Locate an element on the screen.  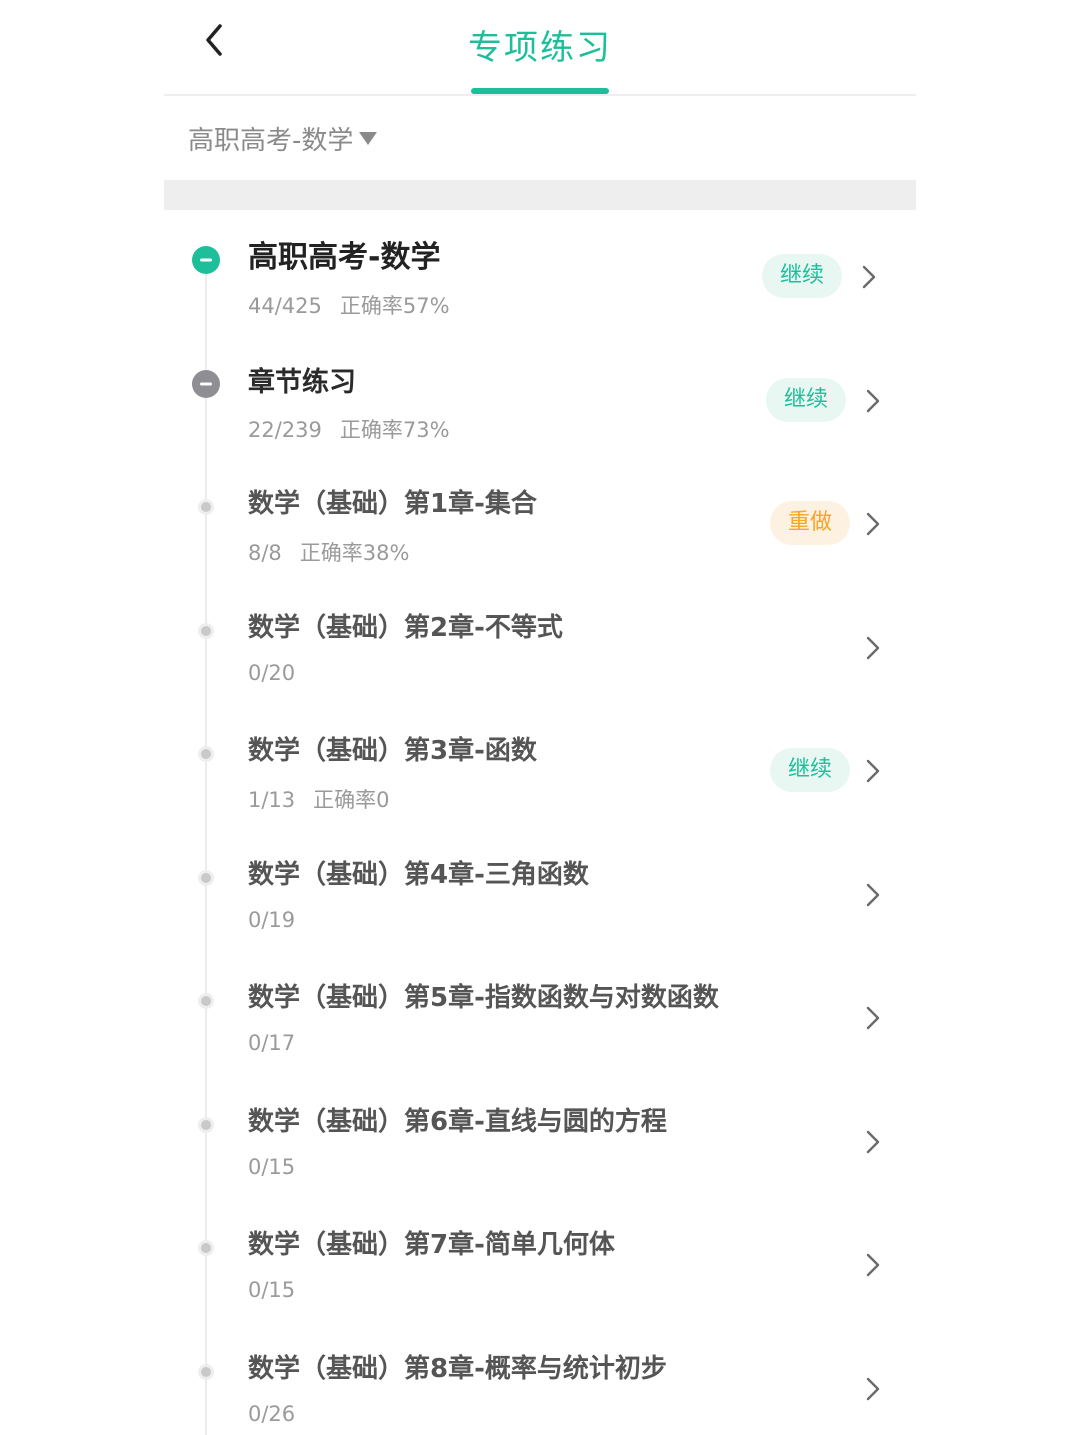
header-bar: 专项练习 is located at coordinates (540, 48).